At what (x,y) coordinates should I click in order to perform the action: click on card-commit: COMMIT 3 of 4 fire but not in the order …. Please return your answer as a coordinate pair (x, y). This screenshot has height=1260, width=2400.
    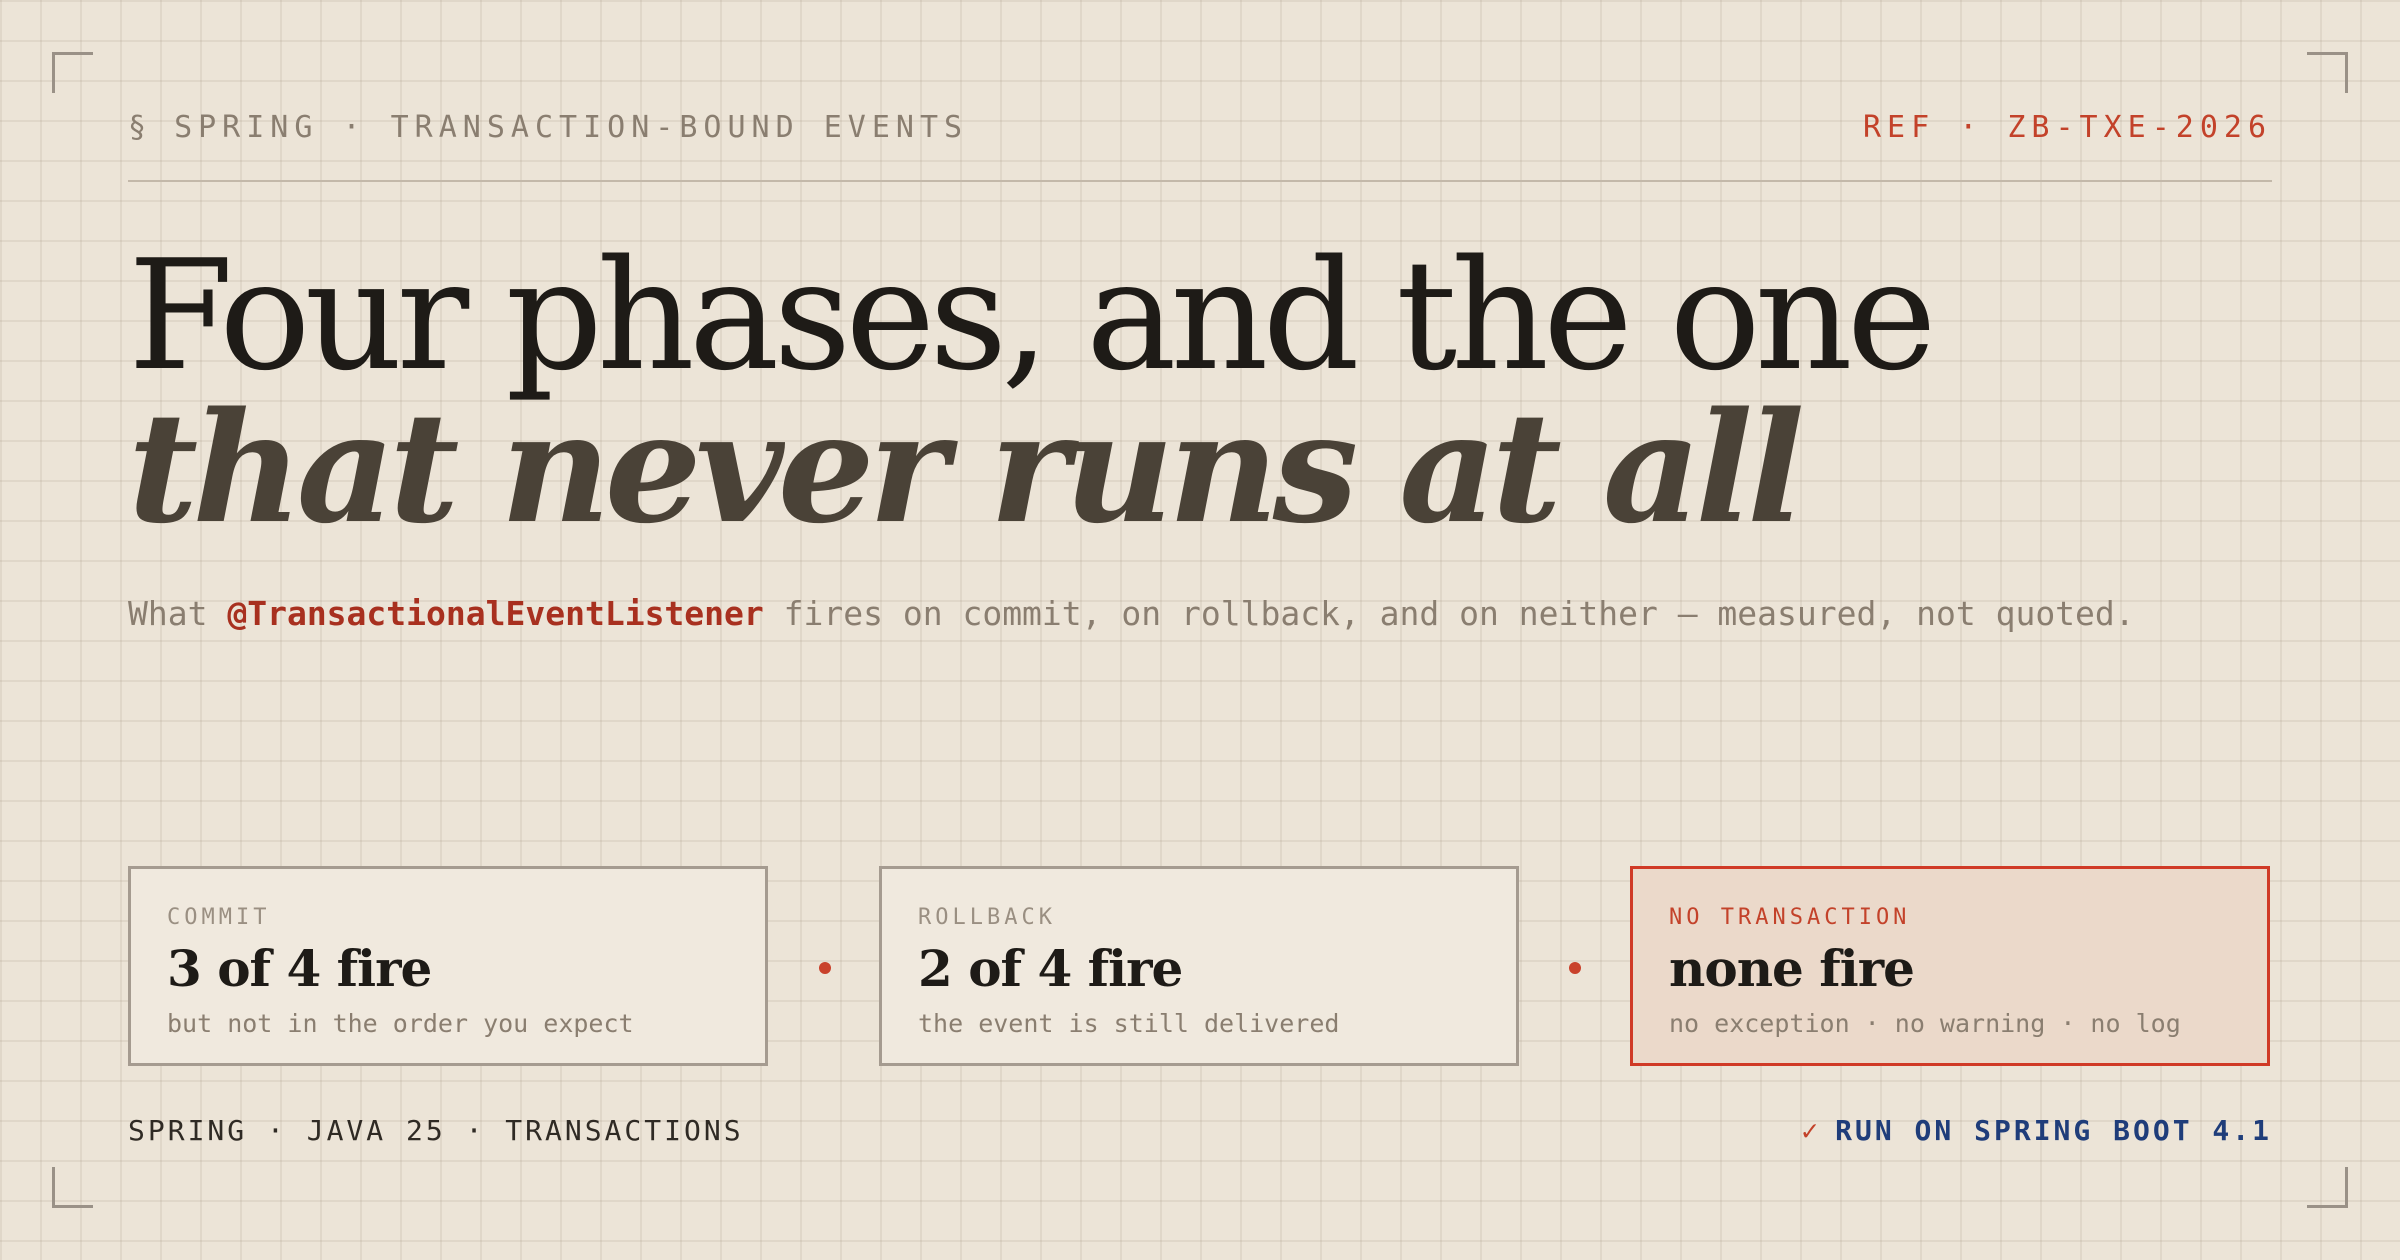
    Looking at the image, I should click on (448, 966).